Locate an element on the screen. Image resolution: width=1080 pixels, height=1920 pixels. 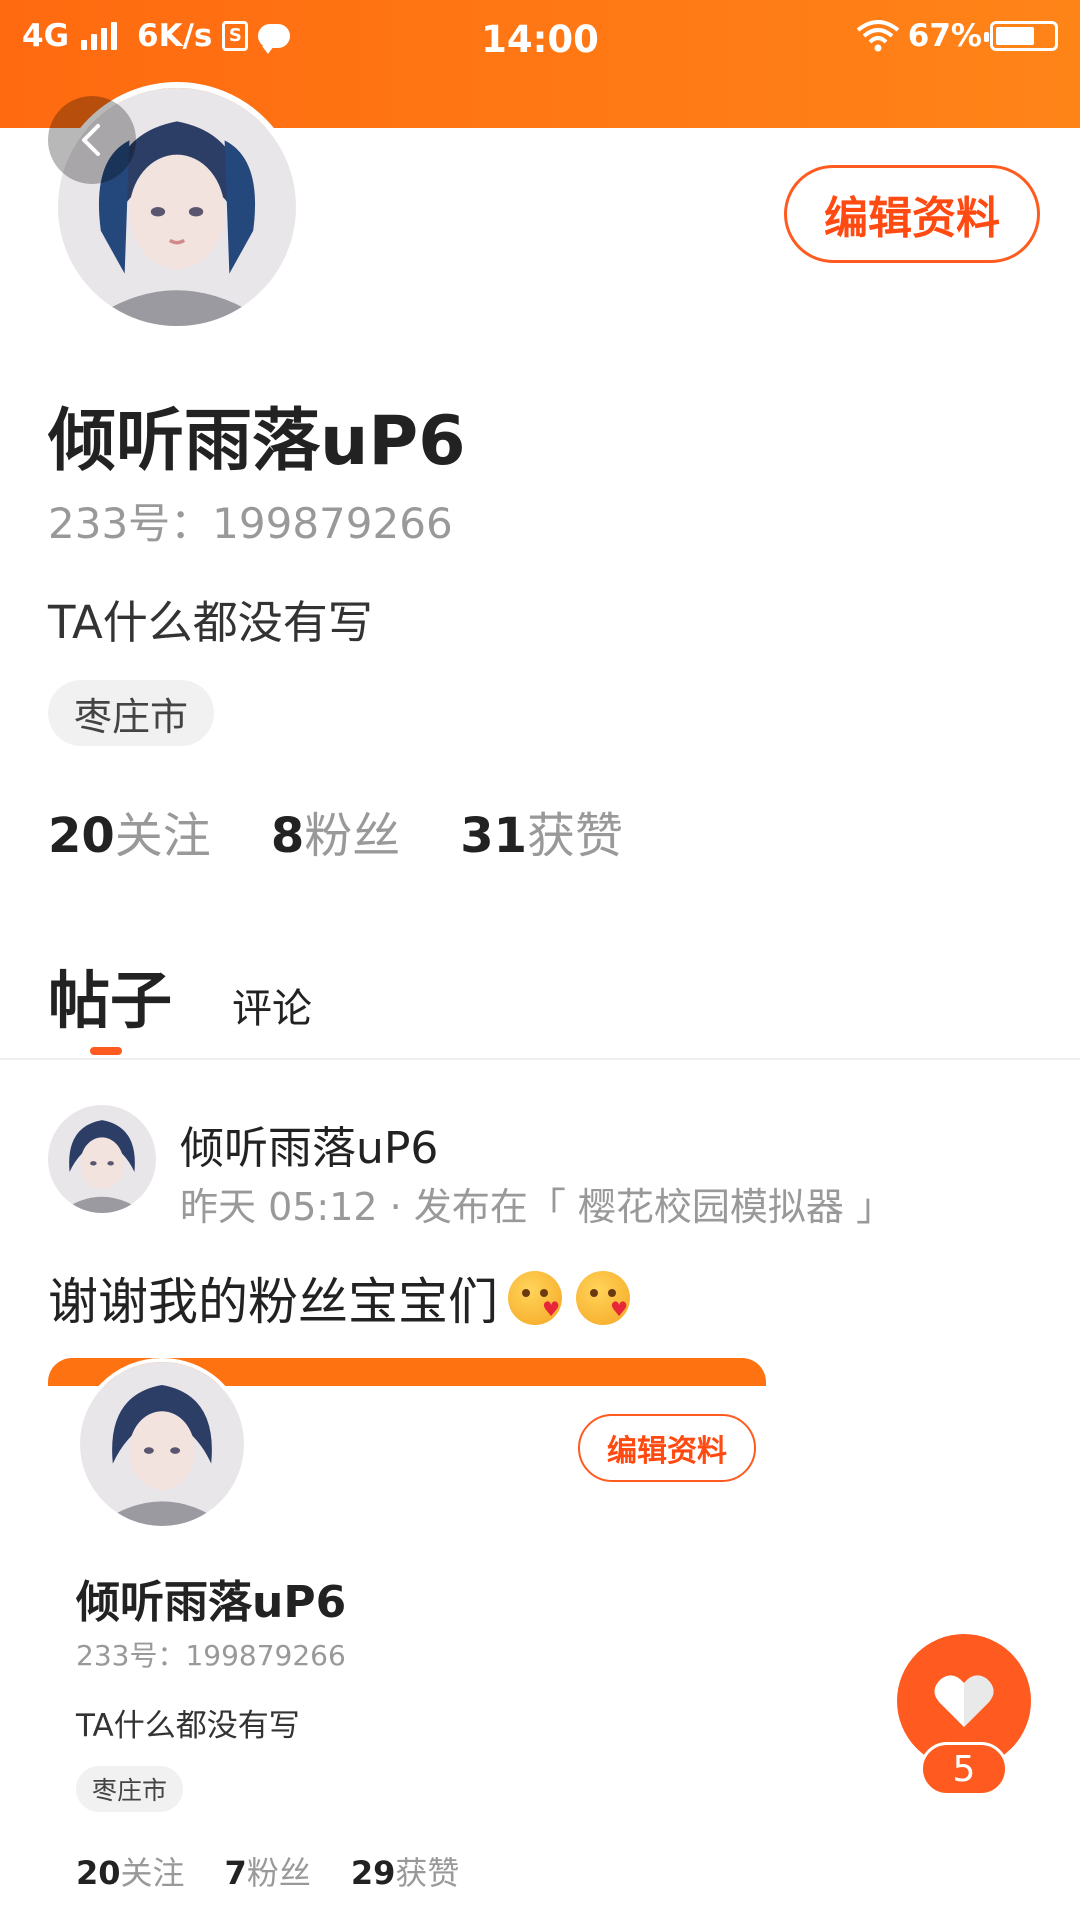
profile-stats: 20关注 8粉丝 31获赞 is located at coordinates (335, 831).